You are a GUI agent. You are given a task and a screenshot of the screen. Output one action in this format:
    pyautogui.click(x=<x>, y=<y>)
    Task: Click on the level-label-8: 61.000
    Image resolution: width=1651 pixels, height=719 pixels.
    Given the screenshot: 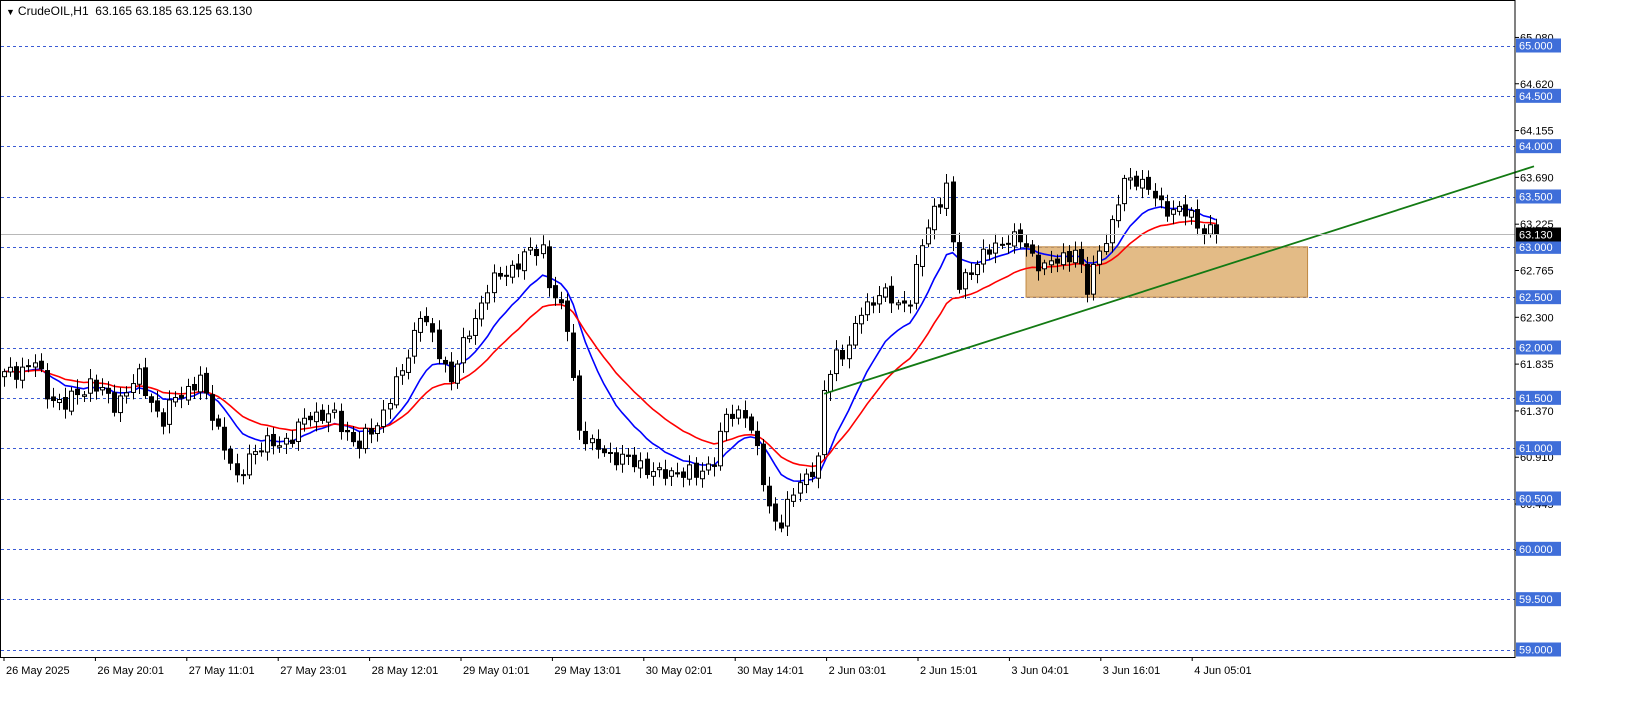 What is the action you would take?
    pyautogui.click(x=1538, y=448)
    